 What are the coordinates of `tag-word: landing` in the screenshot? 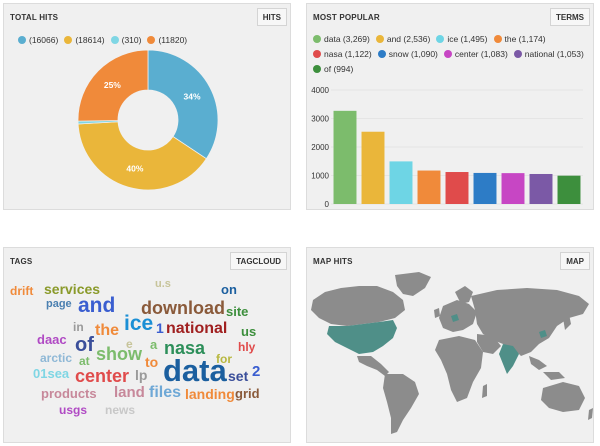 It's located at (210, 394).